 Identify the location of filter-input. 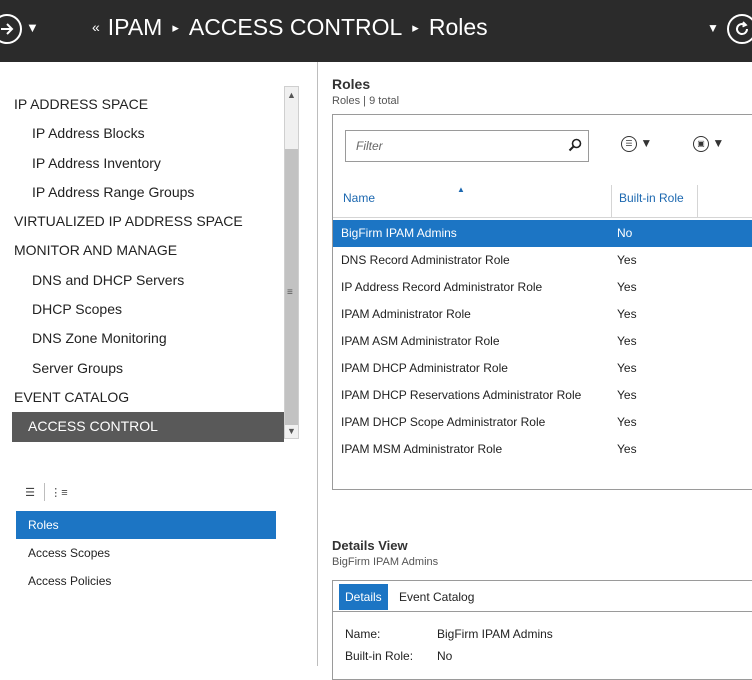
(456, 146).